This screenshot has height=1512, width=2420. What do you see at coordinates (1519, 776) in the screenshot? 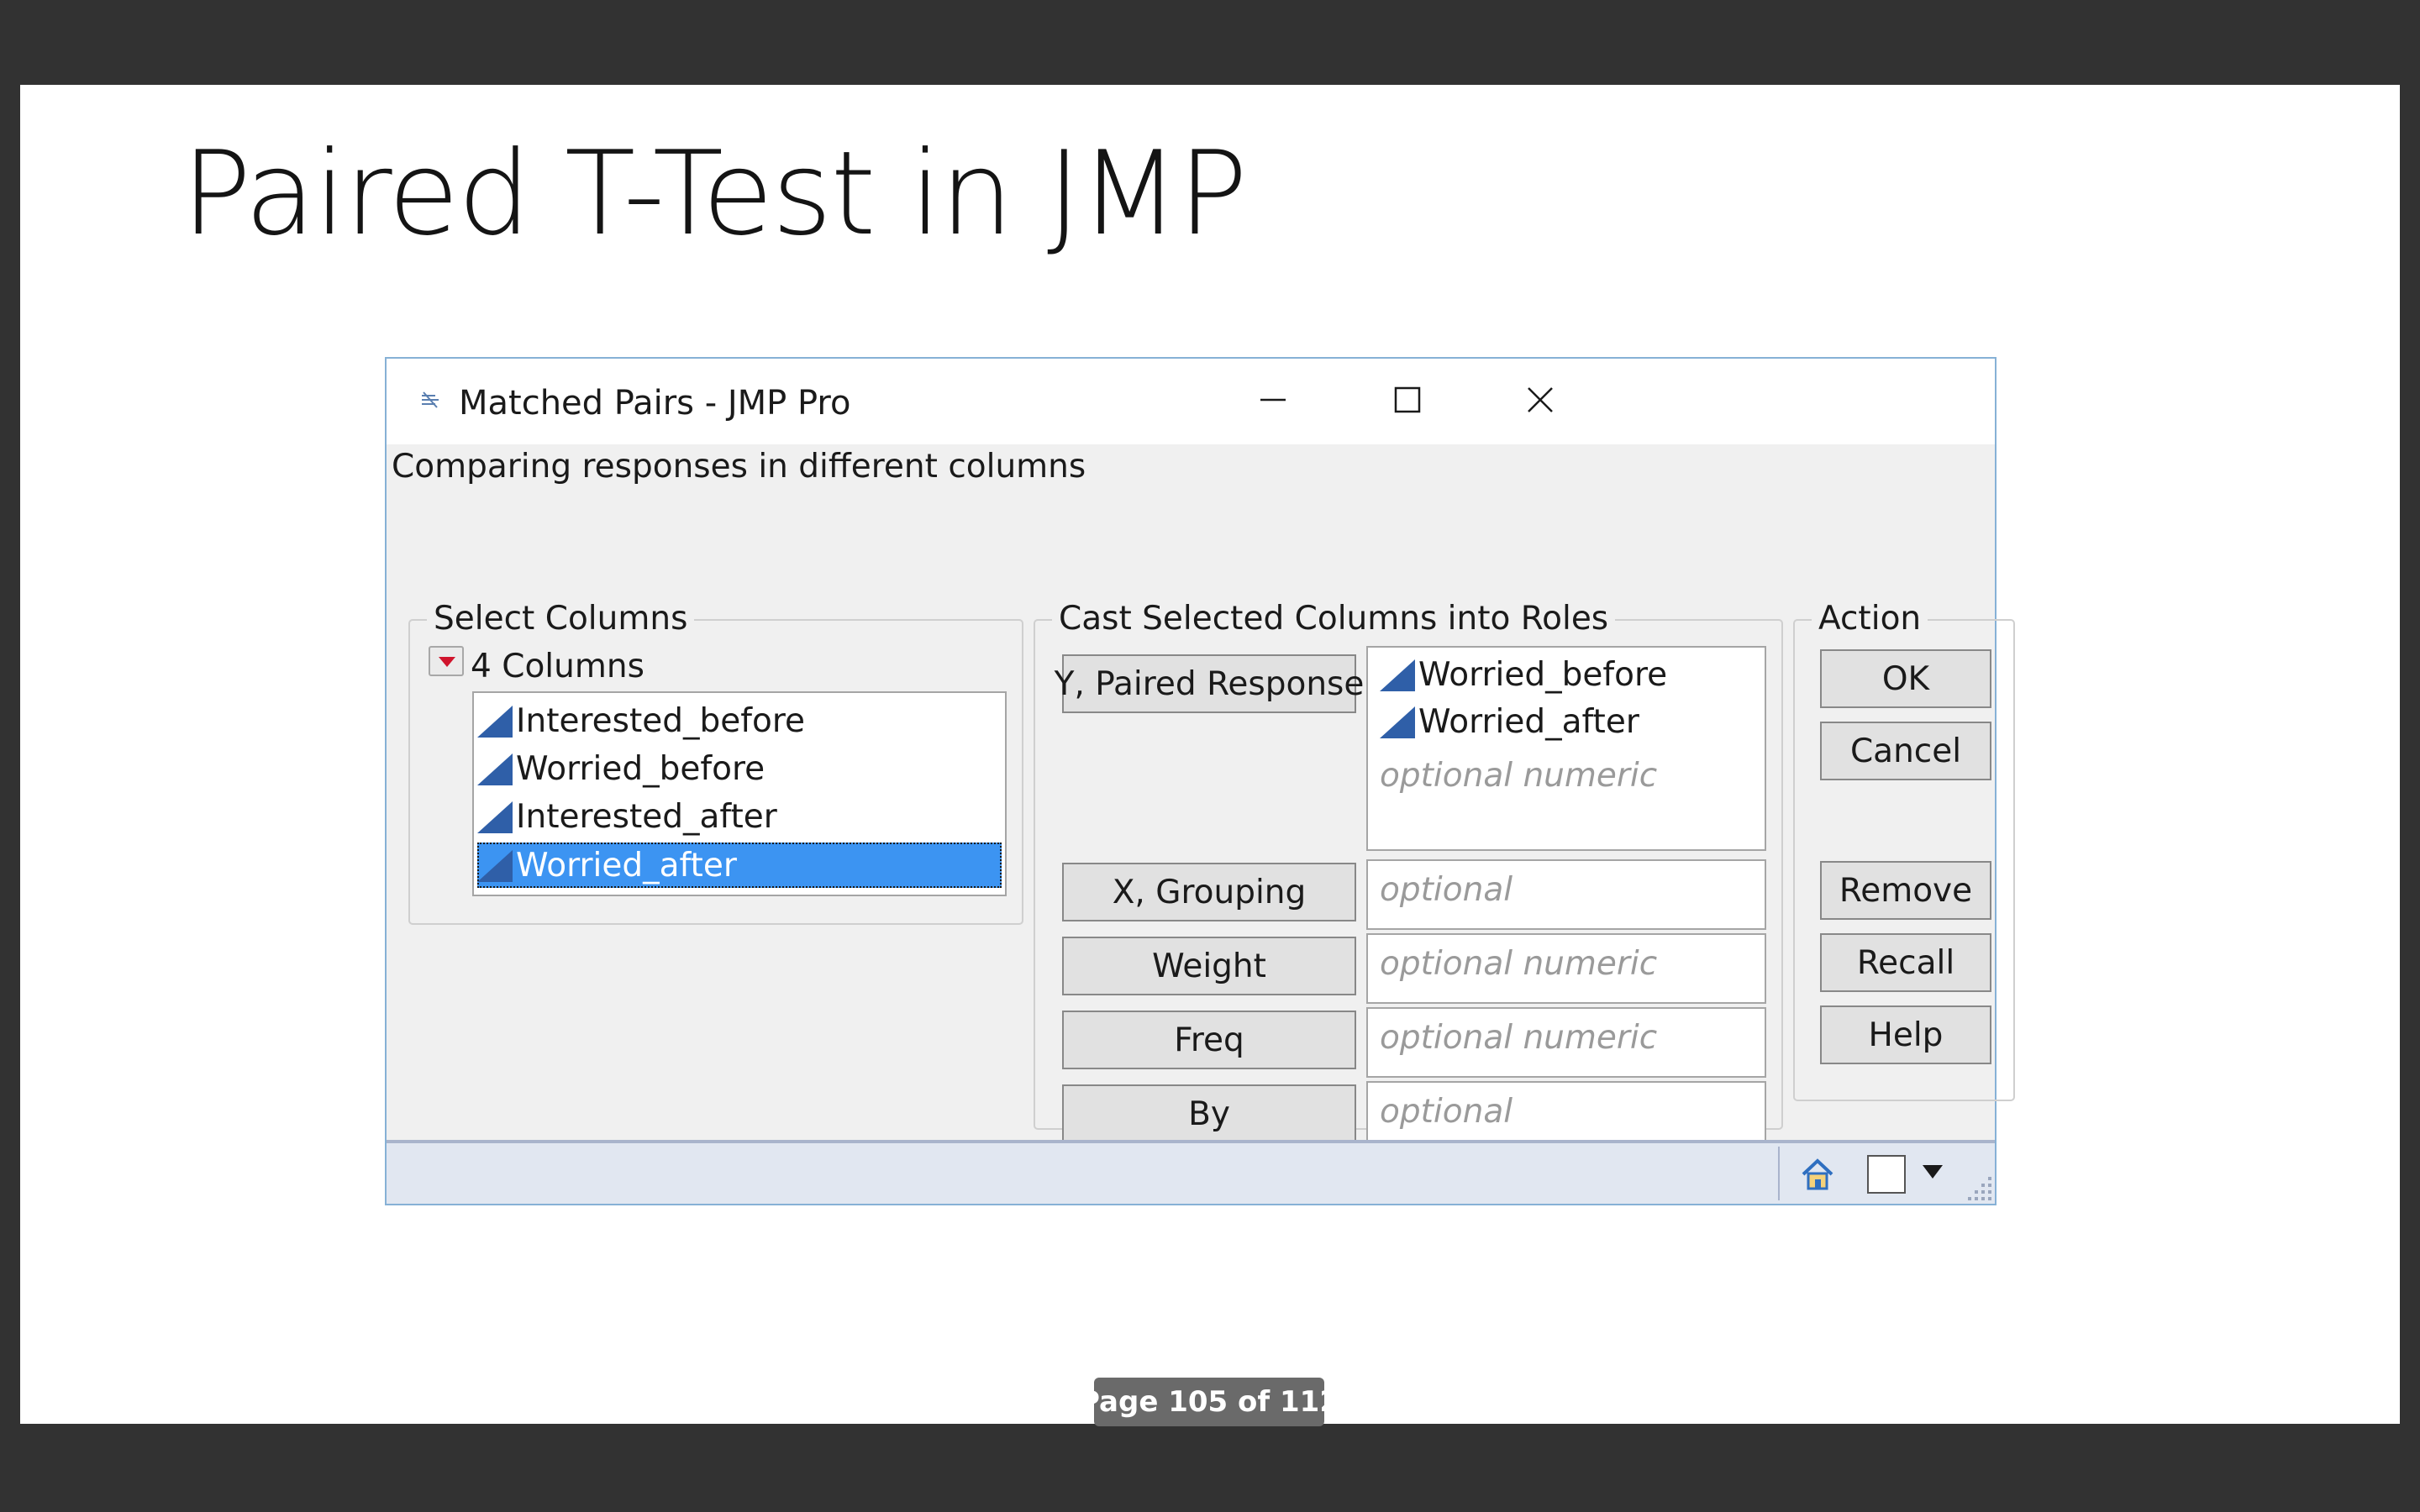
I see `y-placeholder: optional numeric` at bounding box center [1519, 776].